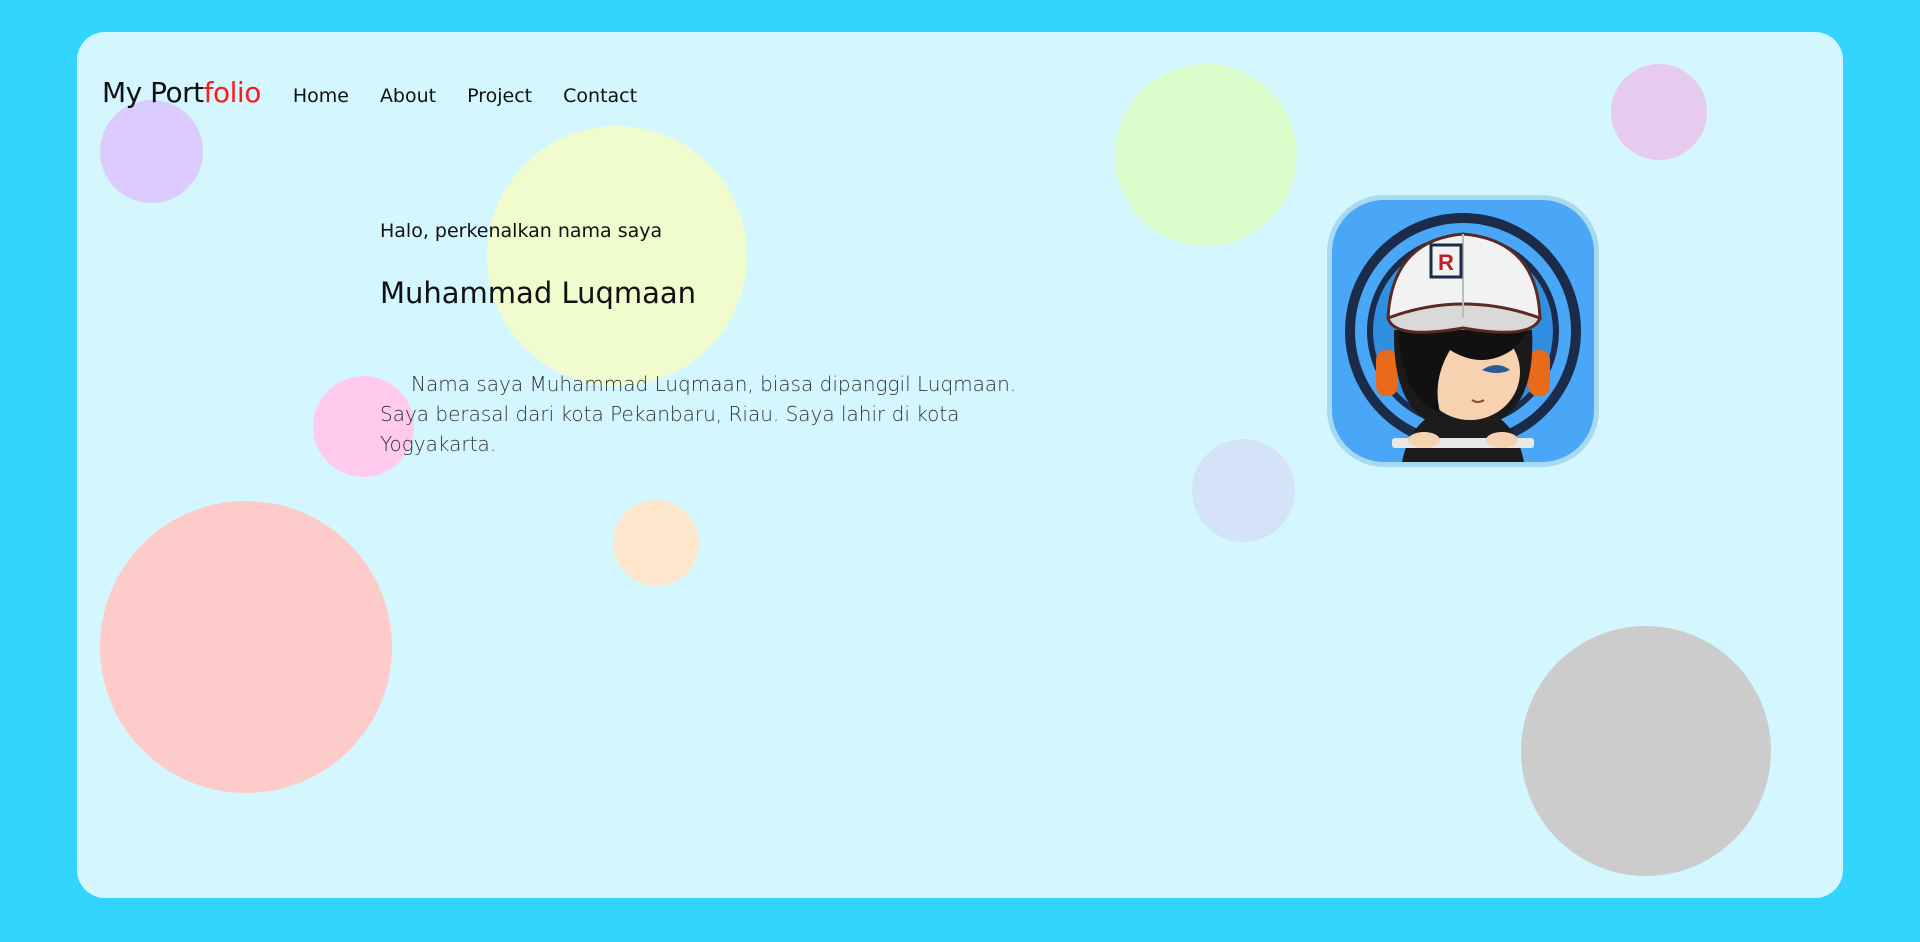  I want to click on main-nav: My Portfolio Home About Project Contact, so click(385, 92).